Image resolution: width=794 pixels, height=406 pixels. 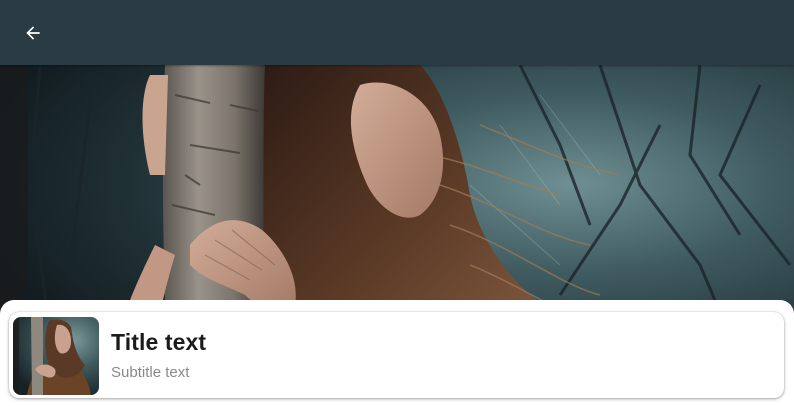 I want to click on back-button, so click(x=33, y=33).